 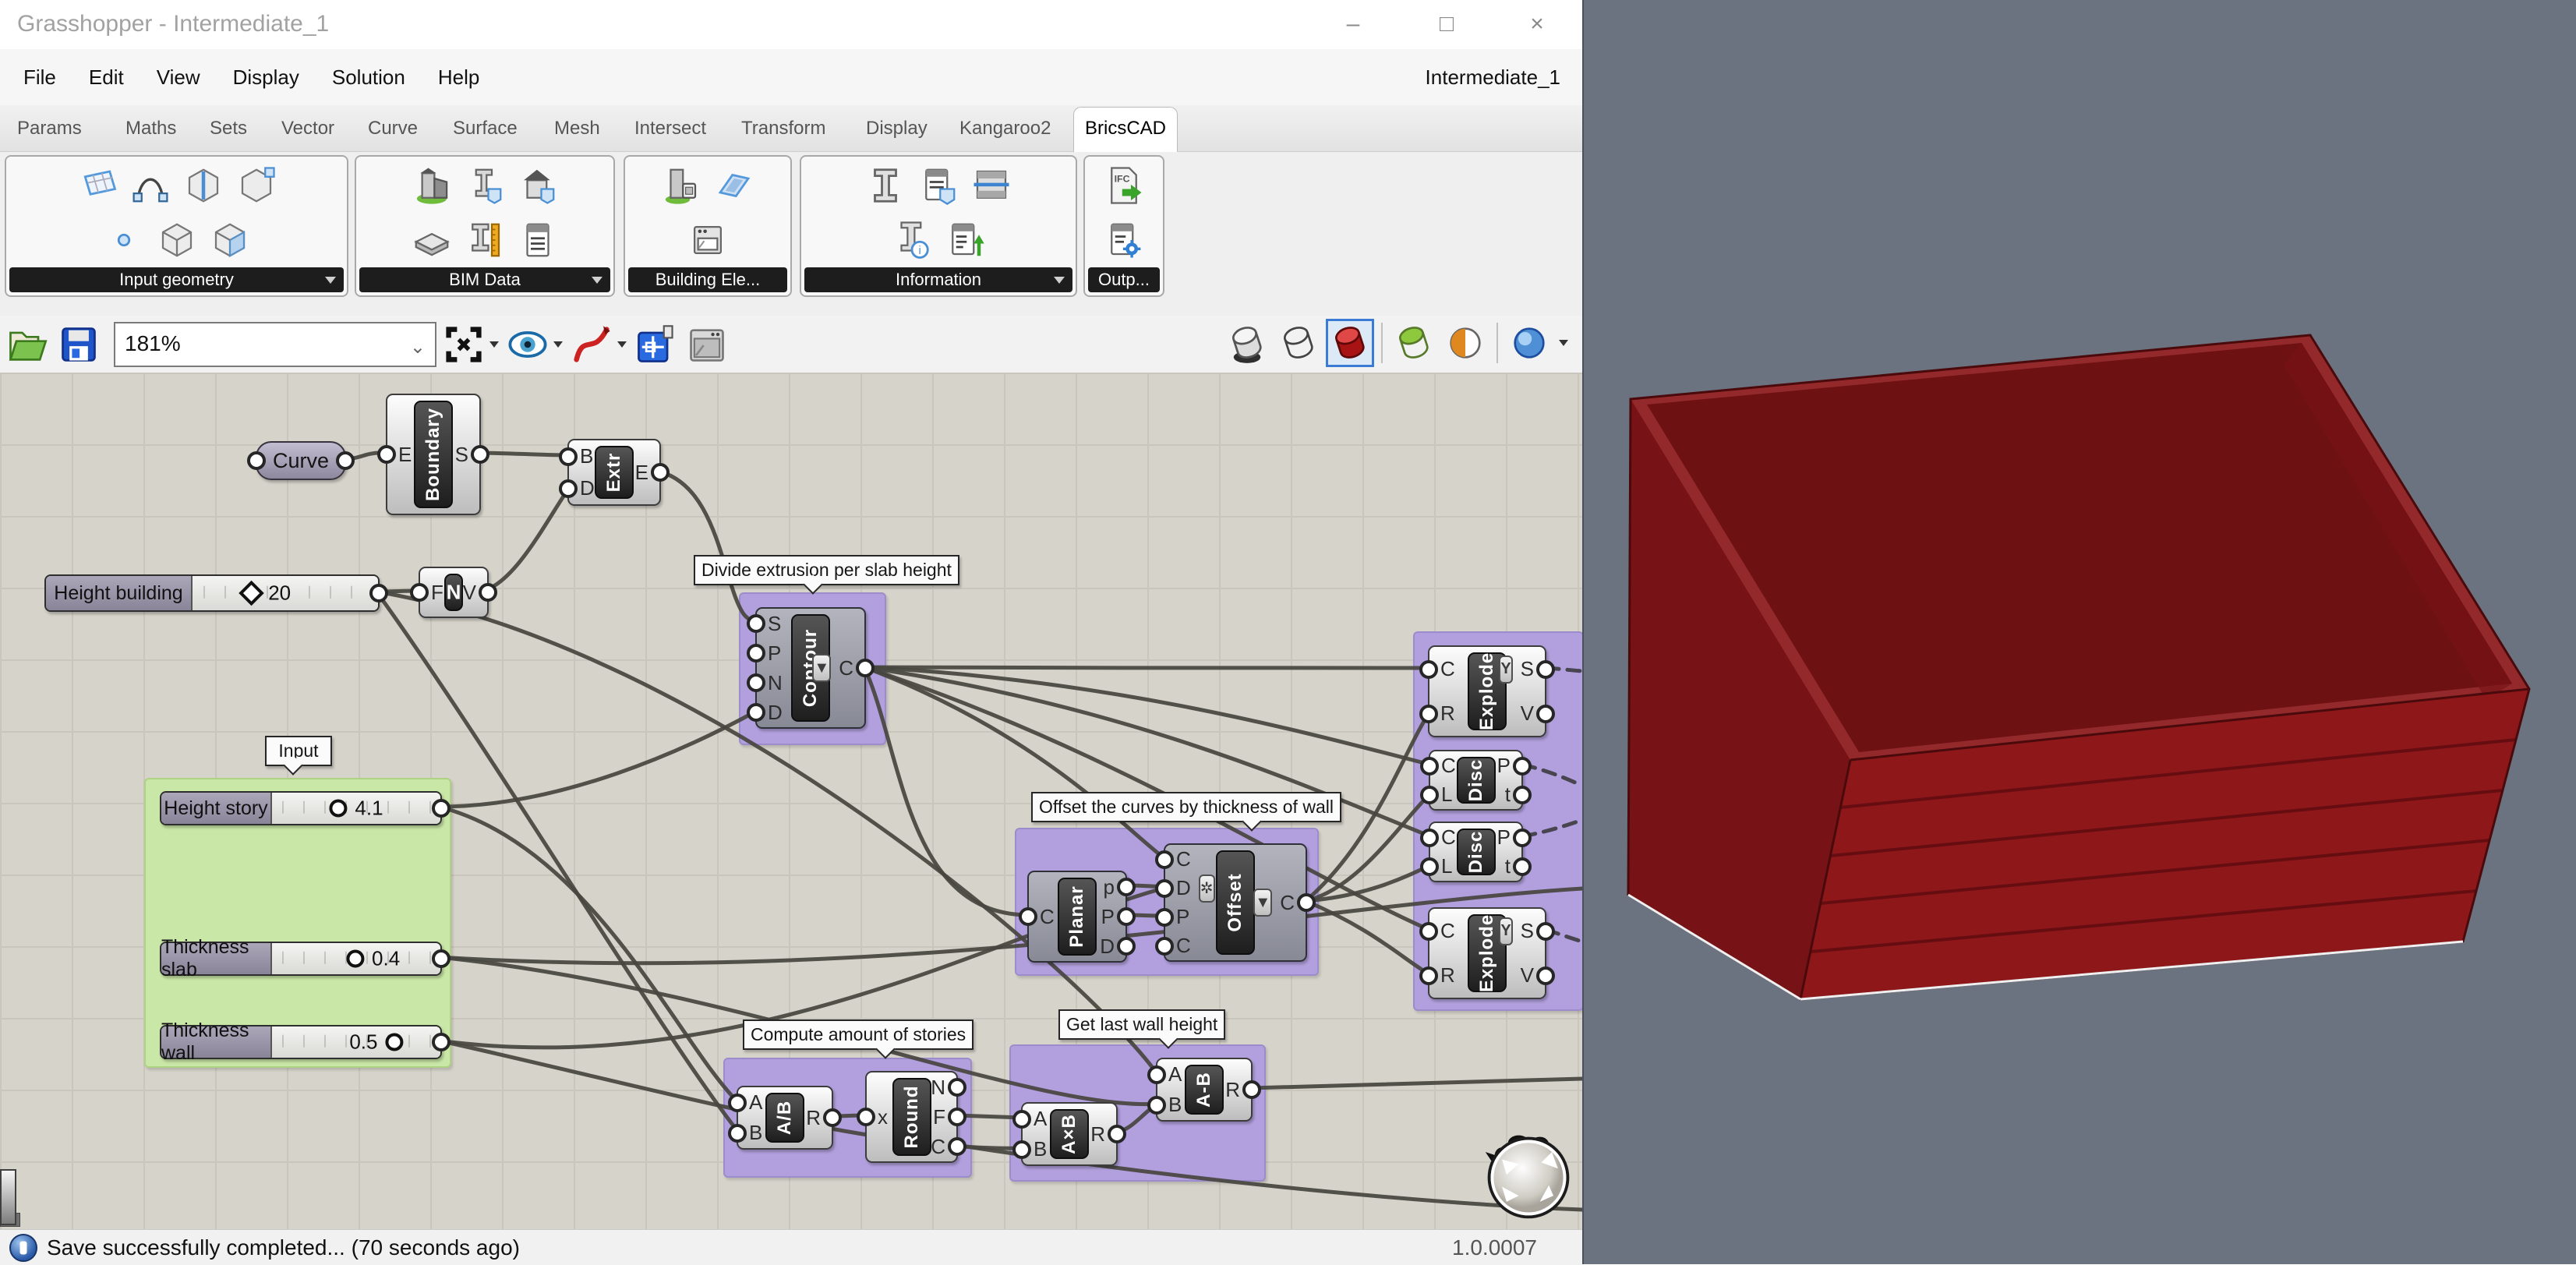 What do you see at coordinates (885, 185) in the screenshot?
I see `beam-icon` at bounding box center [885, 185].